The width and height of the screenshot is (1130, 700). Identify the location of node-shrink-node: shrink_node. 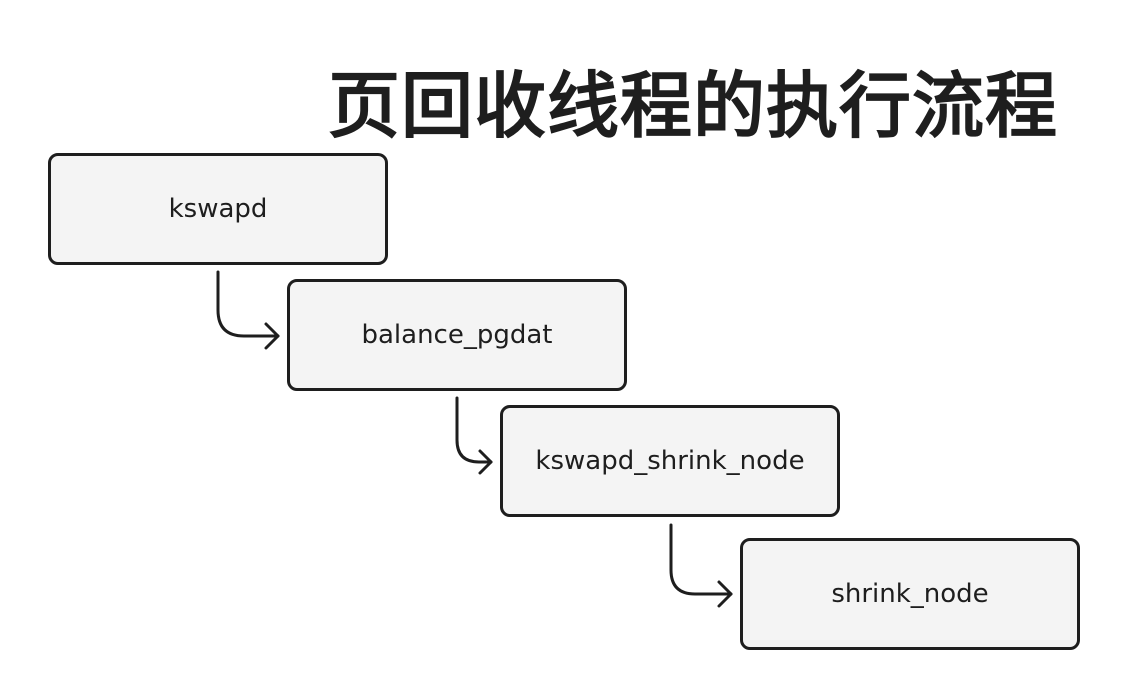
(910, 594).